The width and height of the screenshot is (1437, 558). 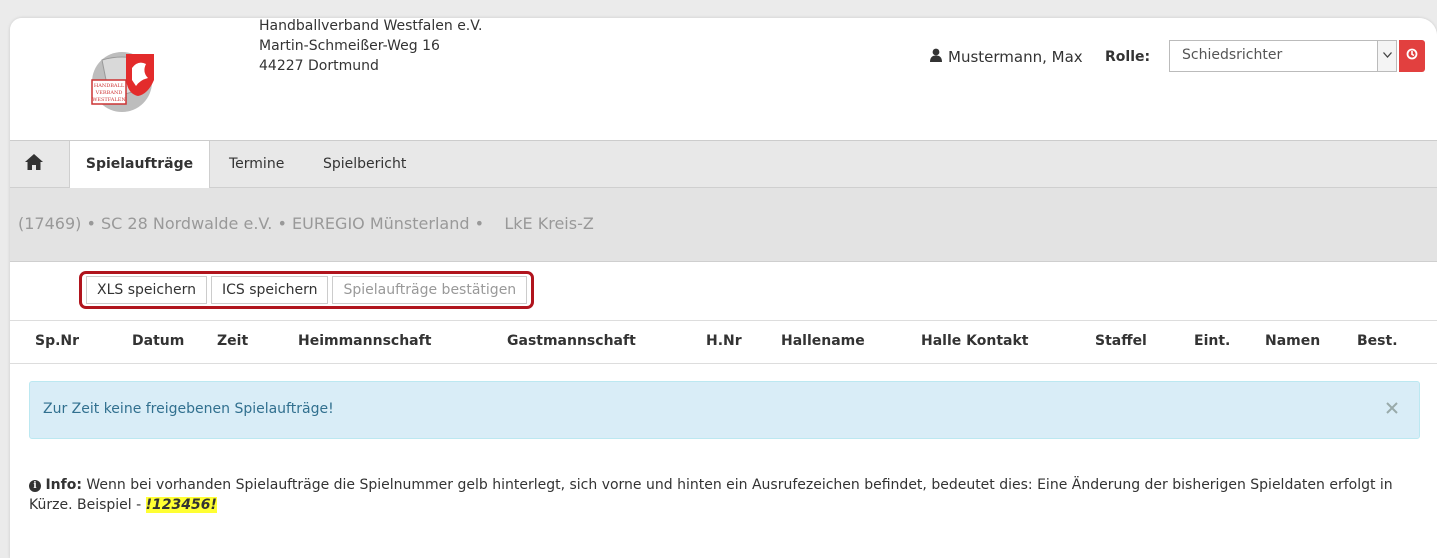 What do you see at coordinates (823, 341) in the screenshot?
I see `column-header: Hallename` at bounding box center [823, 341].